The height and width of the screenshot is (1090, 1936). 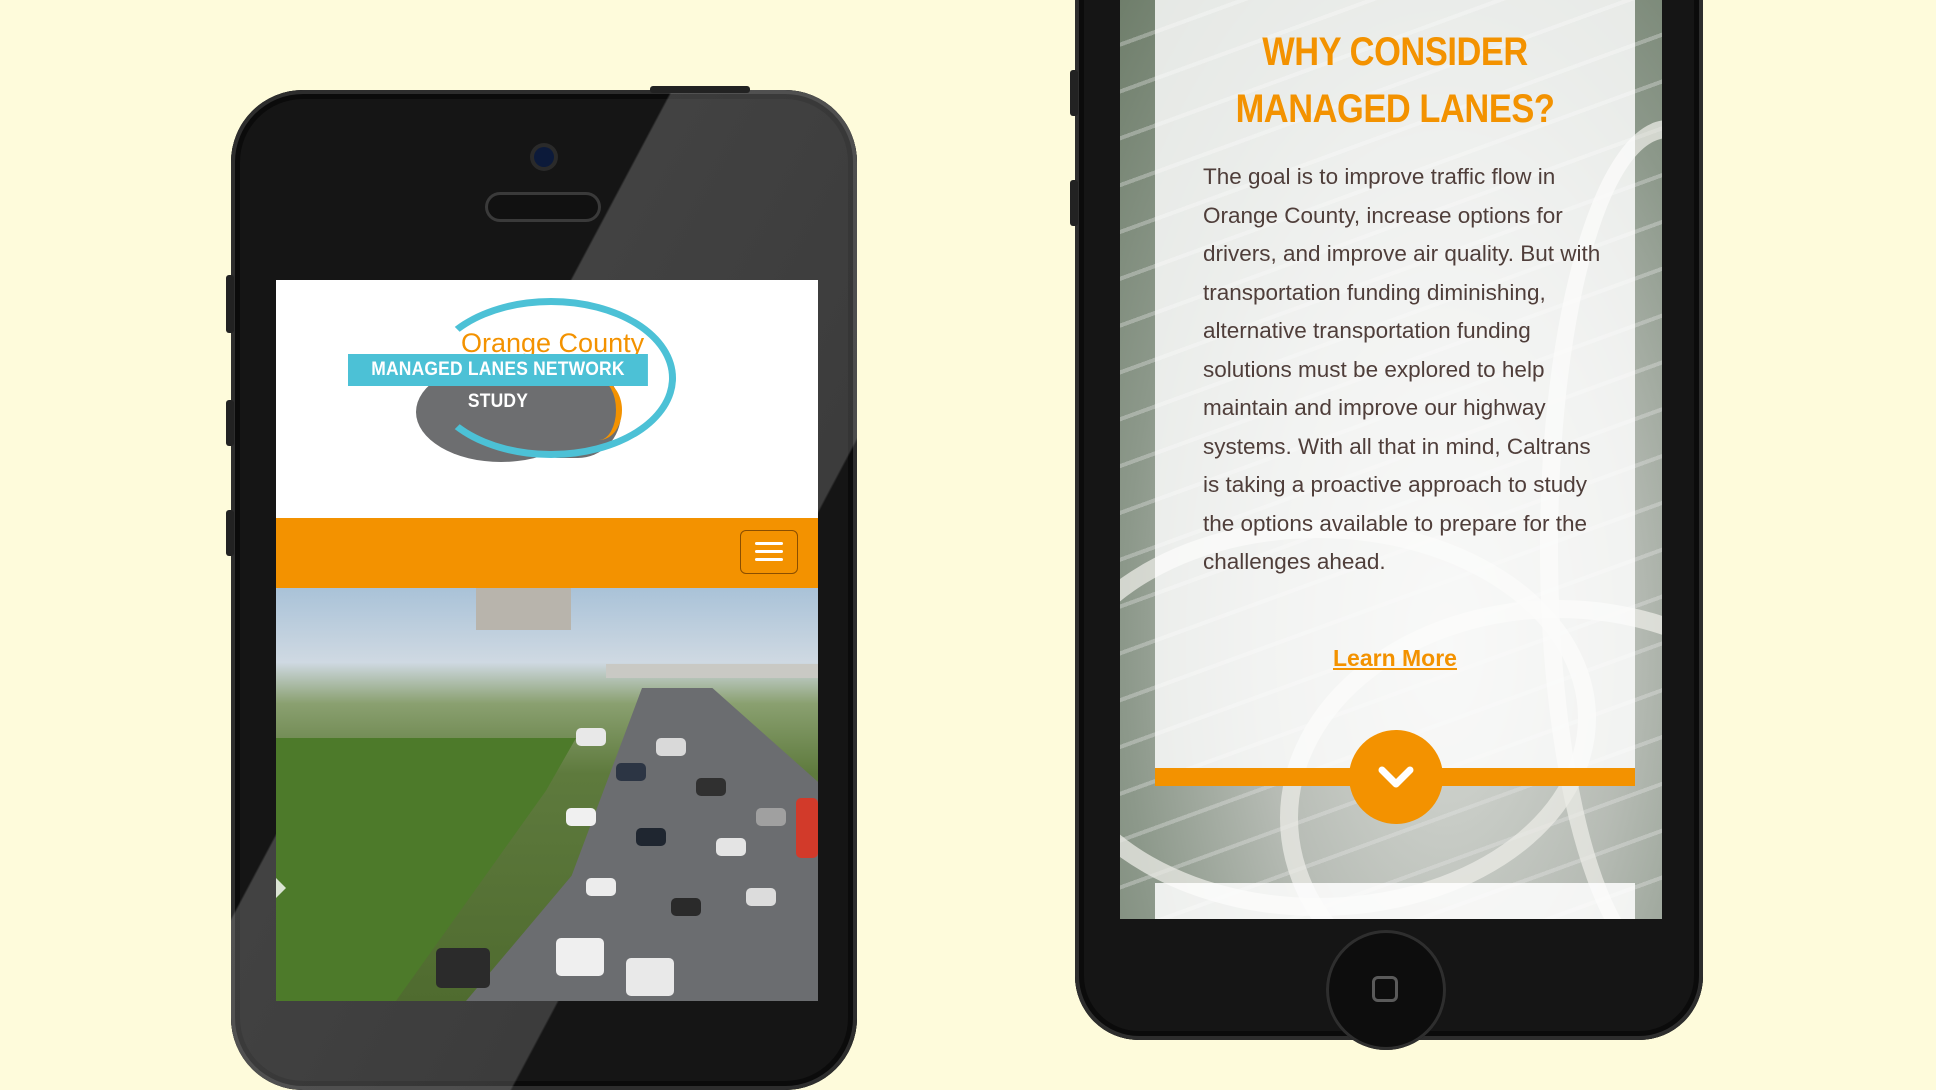 What do you see at coordinates (1395, 658) in the screenshot?
I see `learn-more-link: Learn More` at bounding box center [1395, 658].